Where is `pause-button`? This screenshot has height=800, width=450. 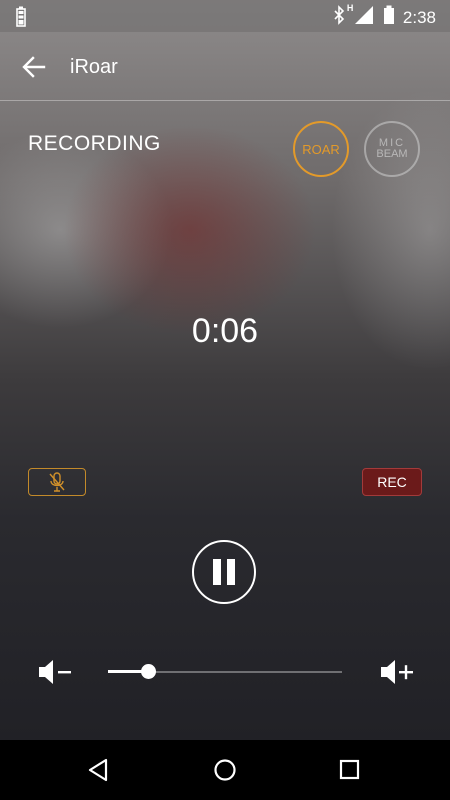 pause-button is located at coordinates (224, 572).